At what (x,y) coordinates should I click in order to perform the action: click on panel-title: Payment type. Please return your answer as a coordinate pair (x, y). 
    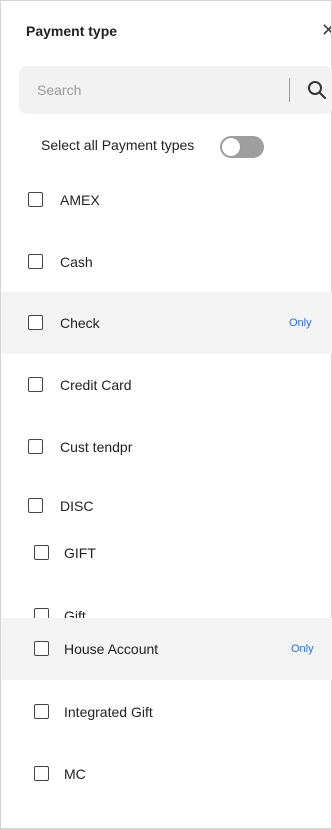
    Looking at the image, I should click on (72, 31).